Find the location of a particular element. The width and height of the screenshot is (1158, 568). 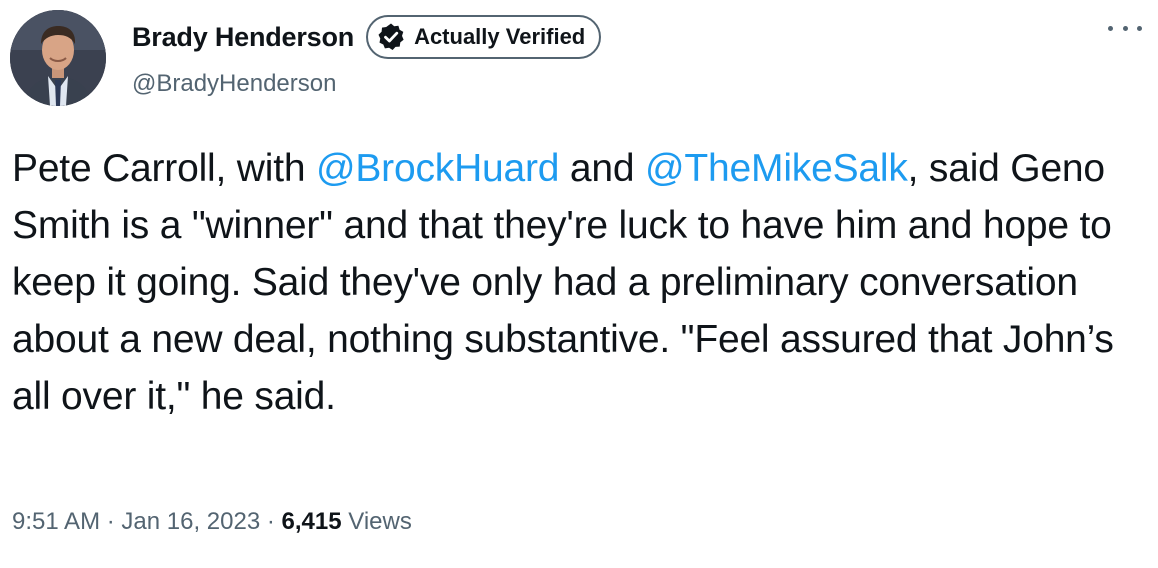

mention-link: @BrockHuard is located at coordinates (438, 168).